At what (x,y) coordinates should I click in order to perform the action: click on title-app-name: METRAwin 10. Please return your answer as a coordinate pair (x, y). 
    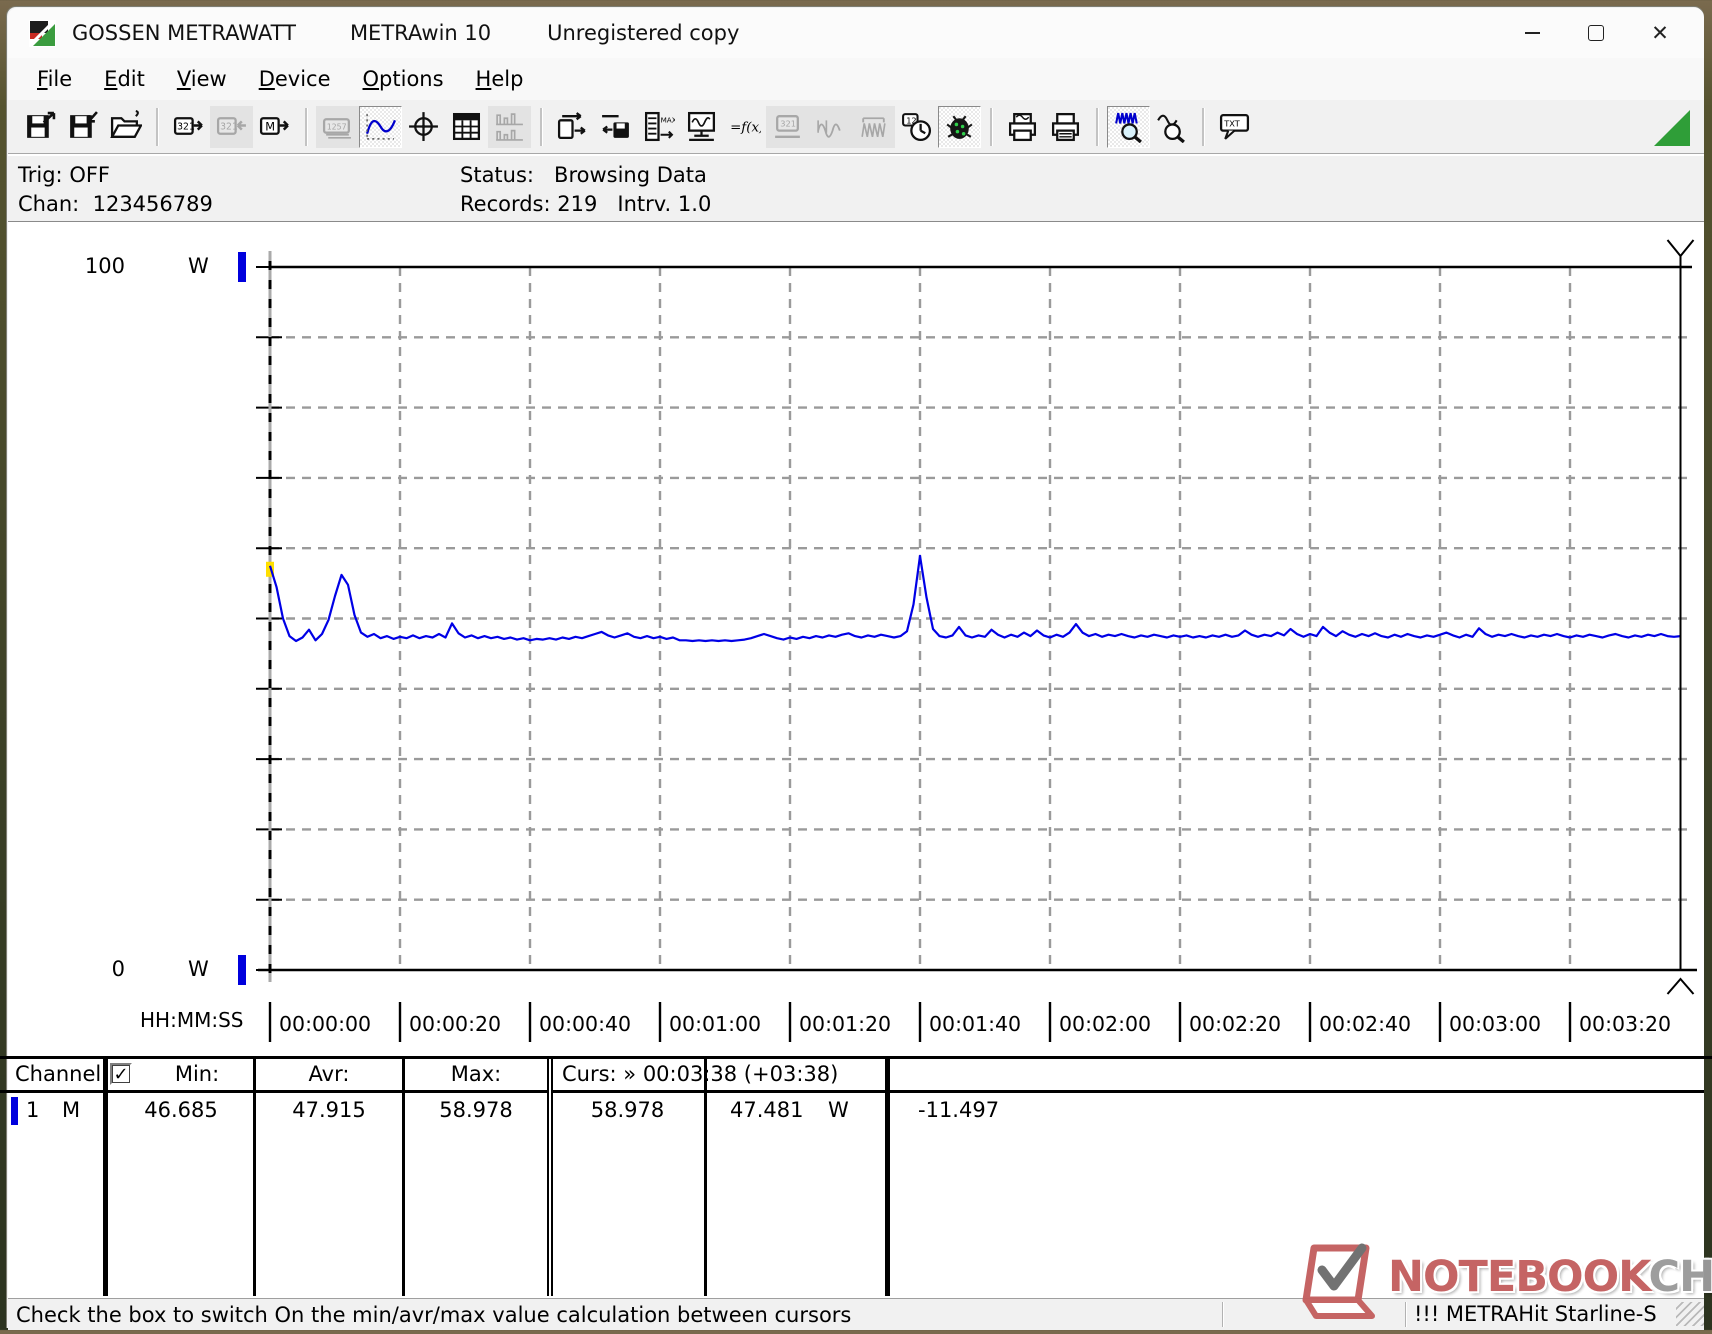
    Looking at the image, I should click on (420, 33).